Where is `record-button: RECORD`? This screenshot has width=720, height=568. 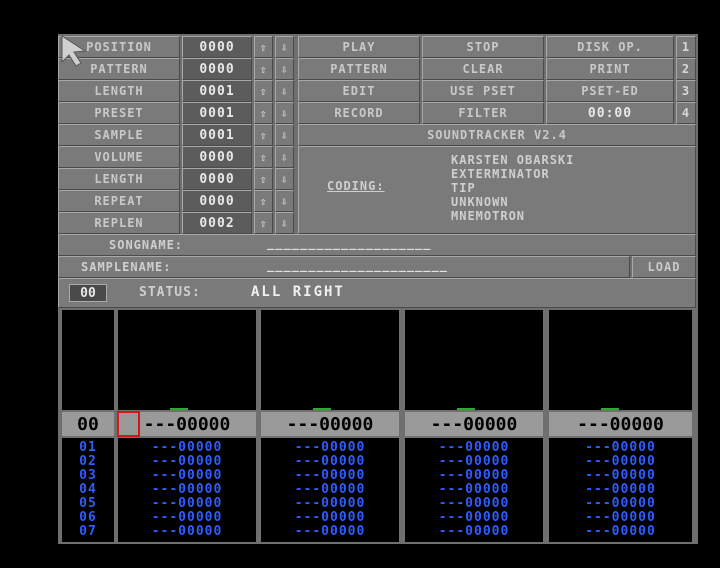
record-button: RECORD is located at coordinates (359, 113).